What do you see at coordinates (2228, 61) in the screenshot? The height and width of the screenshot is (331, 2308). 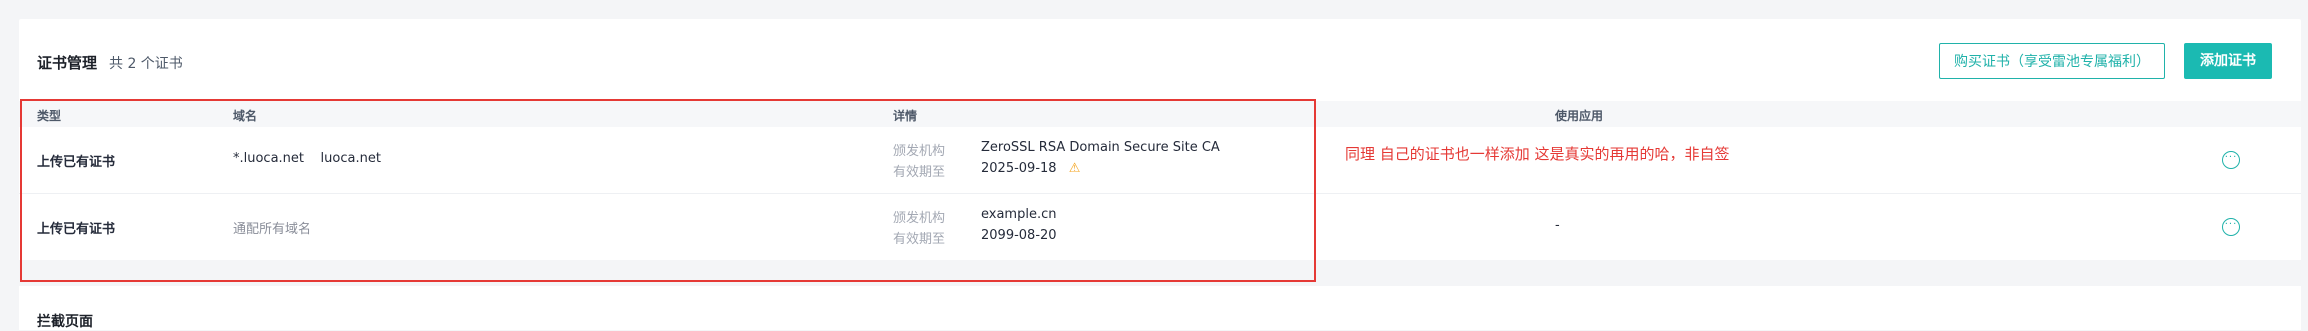 I see `add-certificate-button: 添加证书` at bounding box center [2228, 61].